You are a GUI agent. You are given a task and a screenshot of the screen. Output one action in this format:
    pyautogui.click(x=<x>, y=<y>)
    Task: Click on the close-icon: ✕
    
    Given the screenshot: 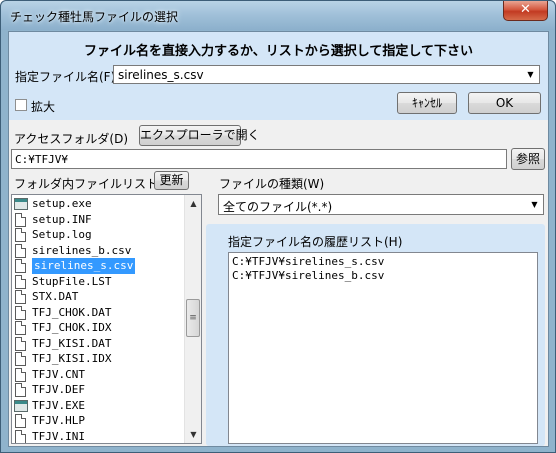 What is the action you would take?
    pyautogui.click(x=525, y=9)
    